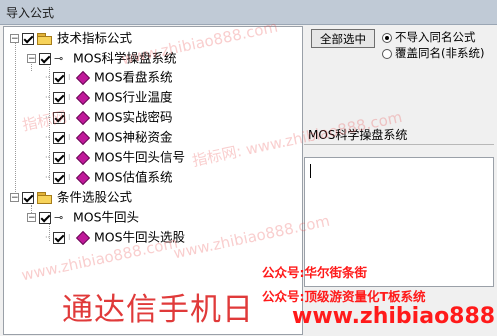  I want to click on site-url: www.zhibiao888.com, so click(394, 316).